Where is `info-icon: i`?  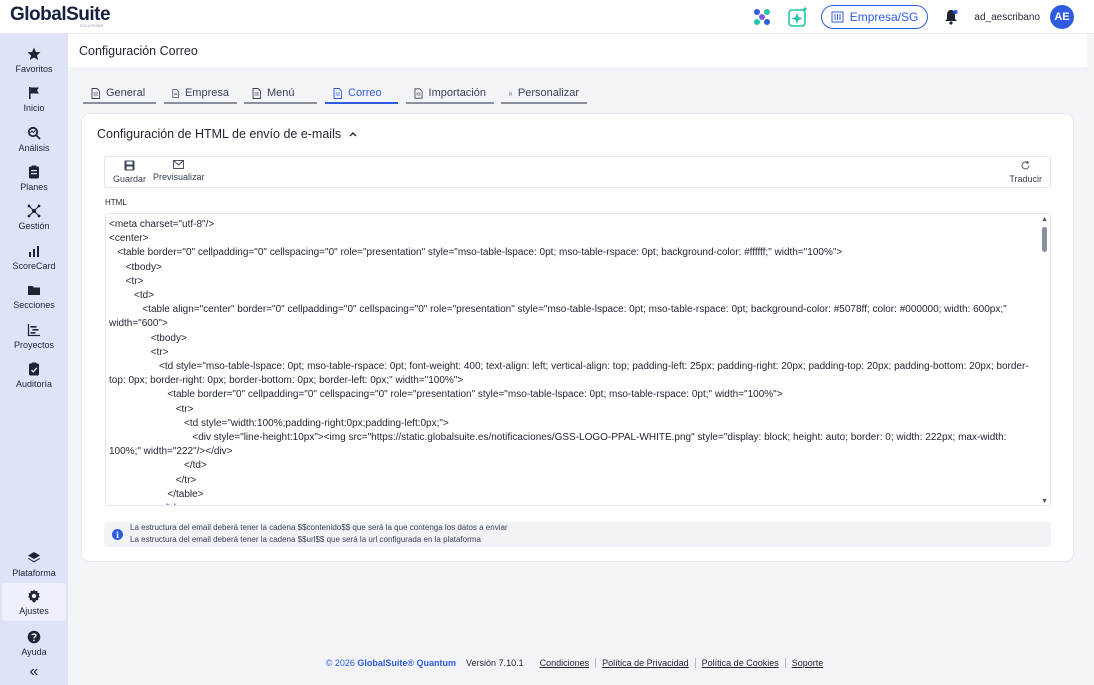 info-icon: i is located at coordinates (117, 534).